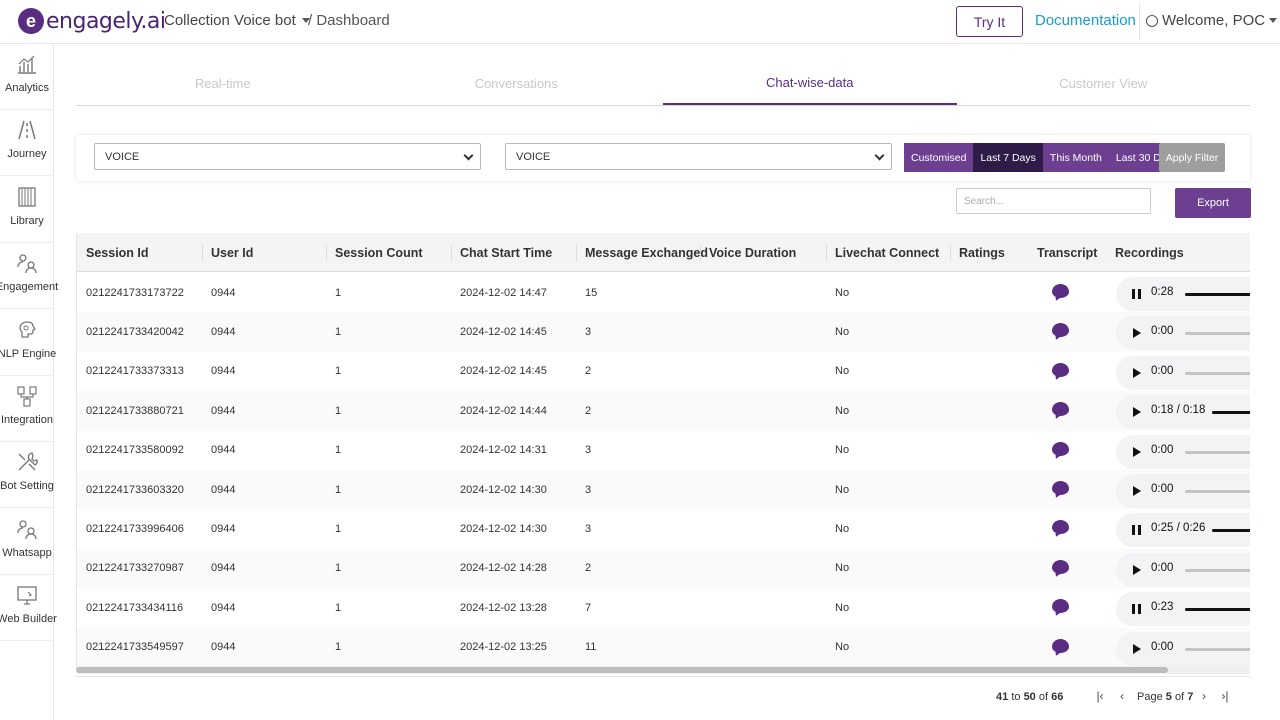  What do you see at coordinates (1085, 20) in the screenshot?
I see `documentation-link: Documentation` at bounding box center [1085, 20].